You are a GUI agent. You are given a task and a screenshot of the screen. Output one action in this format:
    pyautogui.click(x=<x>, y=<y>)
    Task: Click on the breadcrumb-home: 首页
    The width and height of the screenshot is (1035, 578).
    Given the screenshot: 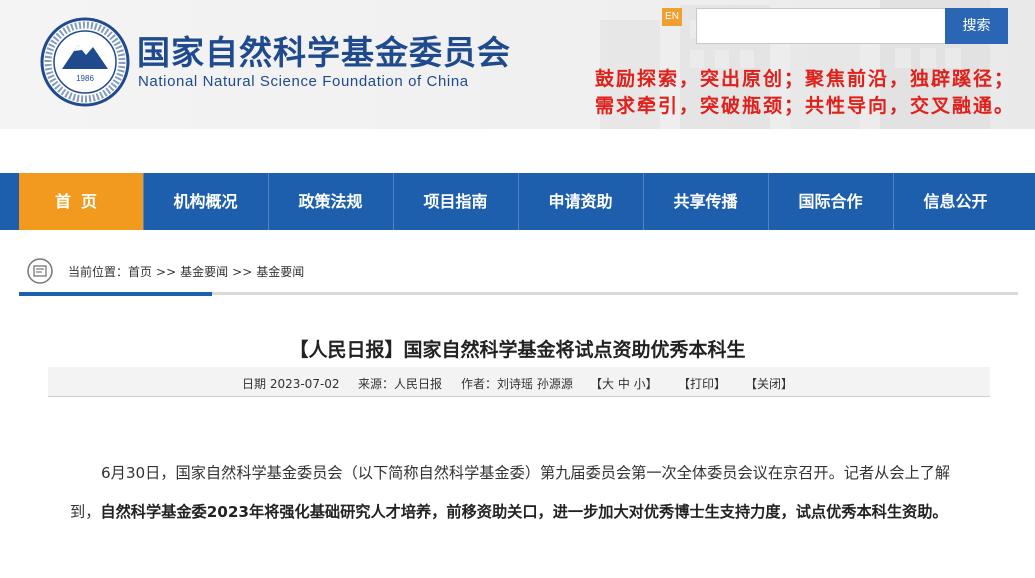 What is the action you would take?
    pyautogui.click(x=140, y=272)
    